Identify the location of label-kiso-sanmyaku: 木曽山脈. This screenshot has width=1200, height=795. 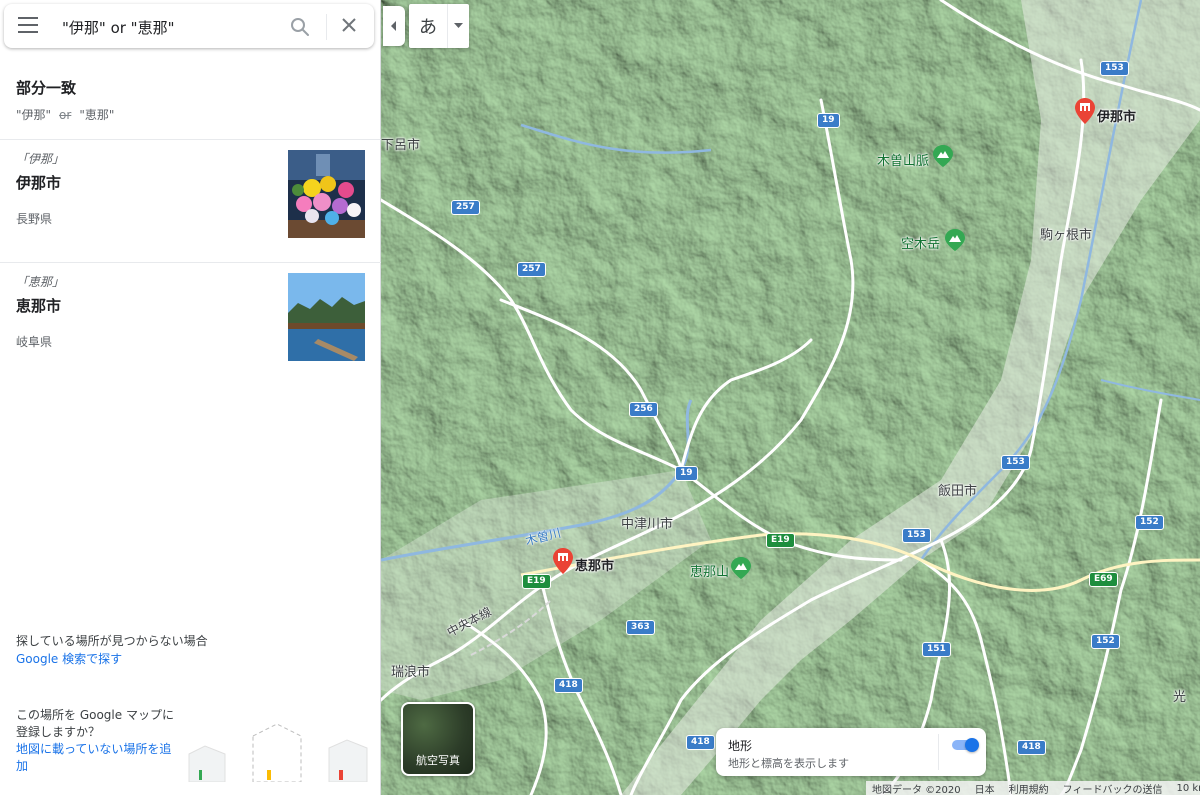
(903, 159).